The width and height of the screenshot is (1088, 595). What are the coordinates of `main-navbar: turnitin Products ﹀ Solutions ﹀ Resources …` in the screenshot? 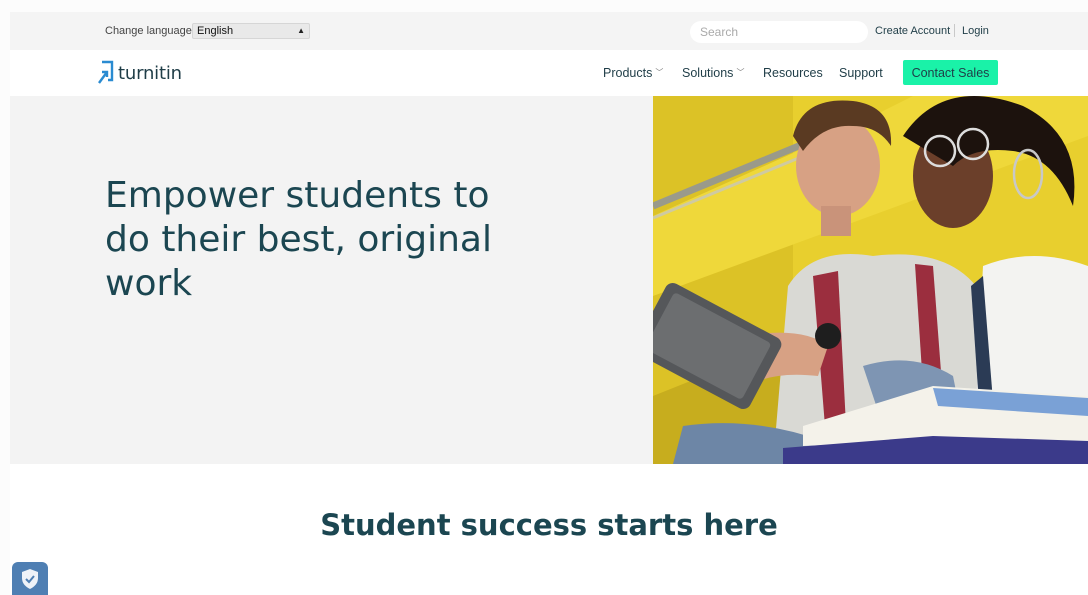 It's located at (549, 73).